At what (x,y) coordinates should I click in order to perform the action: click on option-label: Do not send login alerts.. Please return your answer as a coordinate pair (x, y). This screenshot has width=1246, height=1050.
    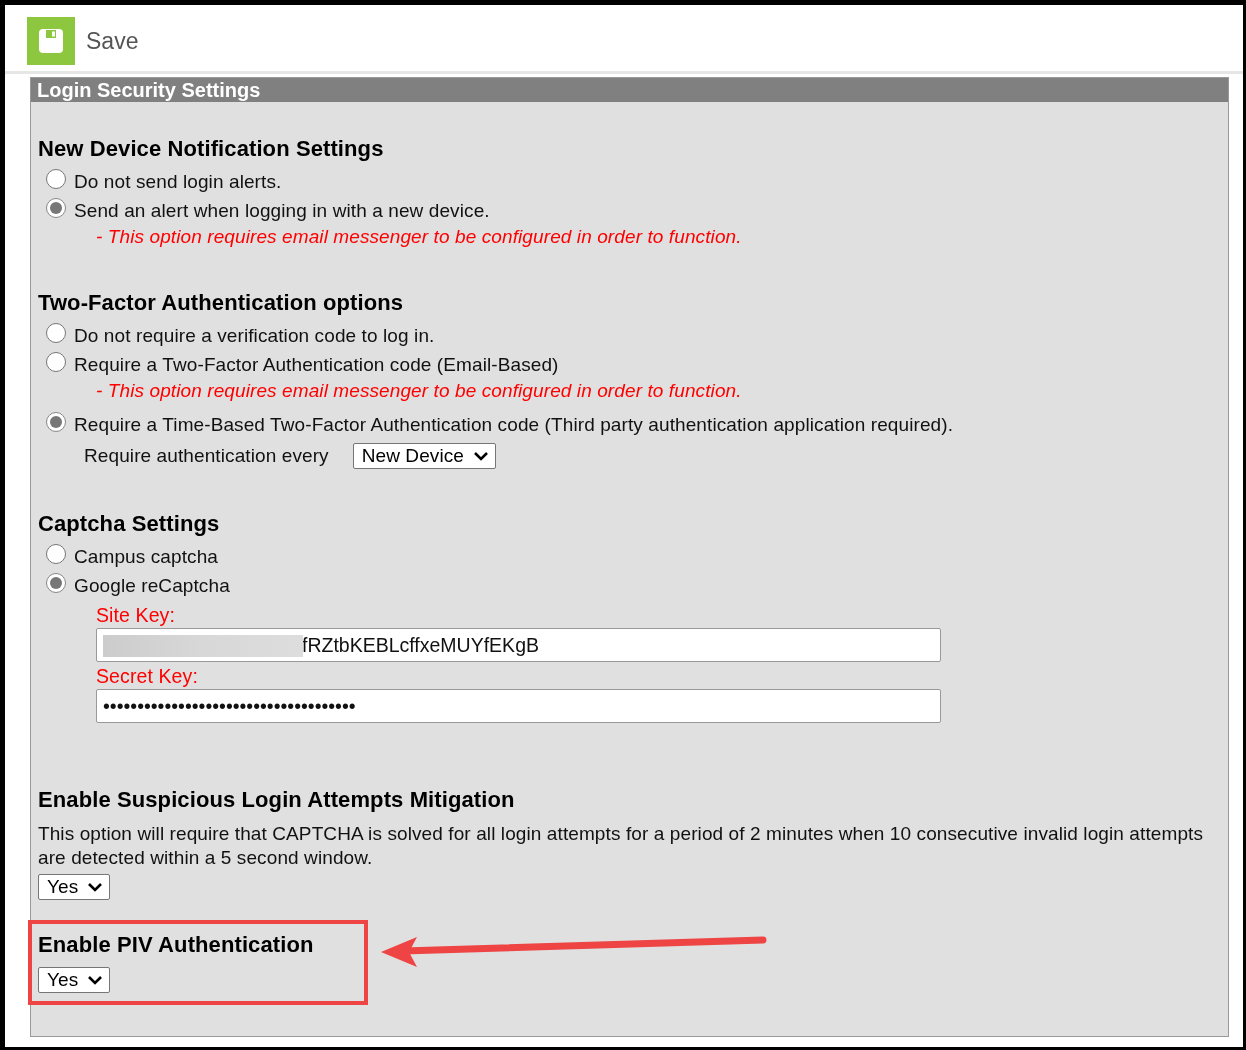
    Looking at the image, I should click on (178, 182).